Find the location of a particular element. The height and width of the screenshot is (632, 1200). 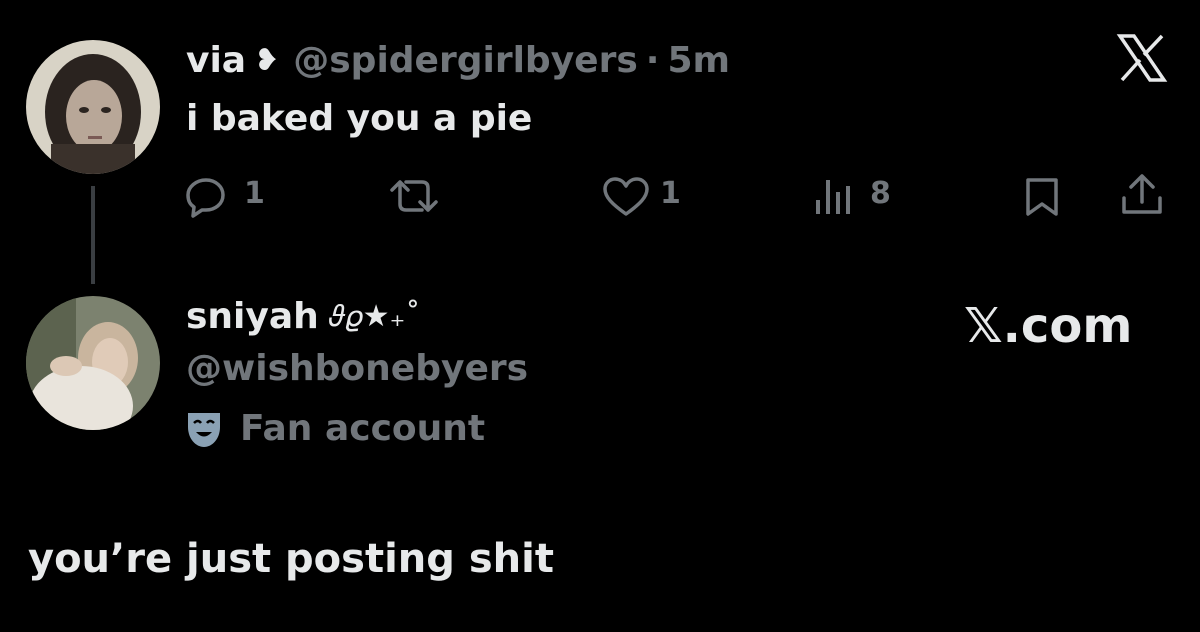

views-chart-icon is located at coordinates (834, 196).